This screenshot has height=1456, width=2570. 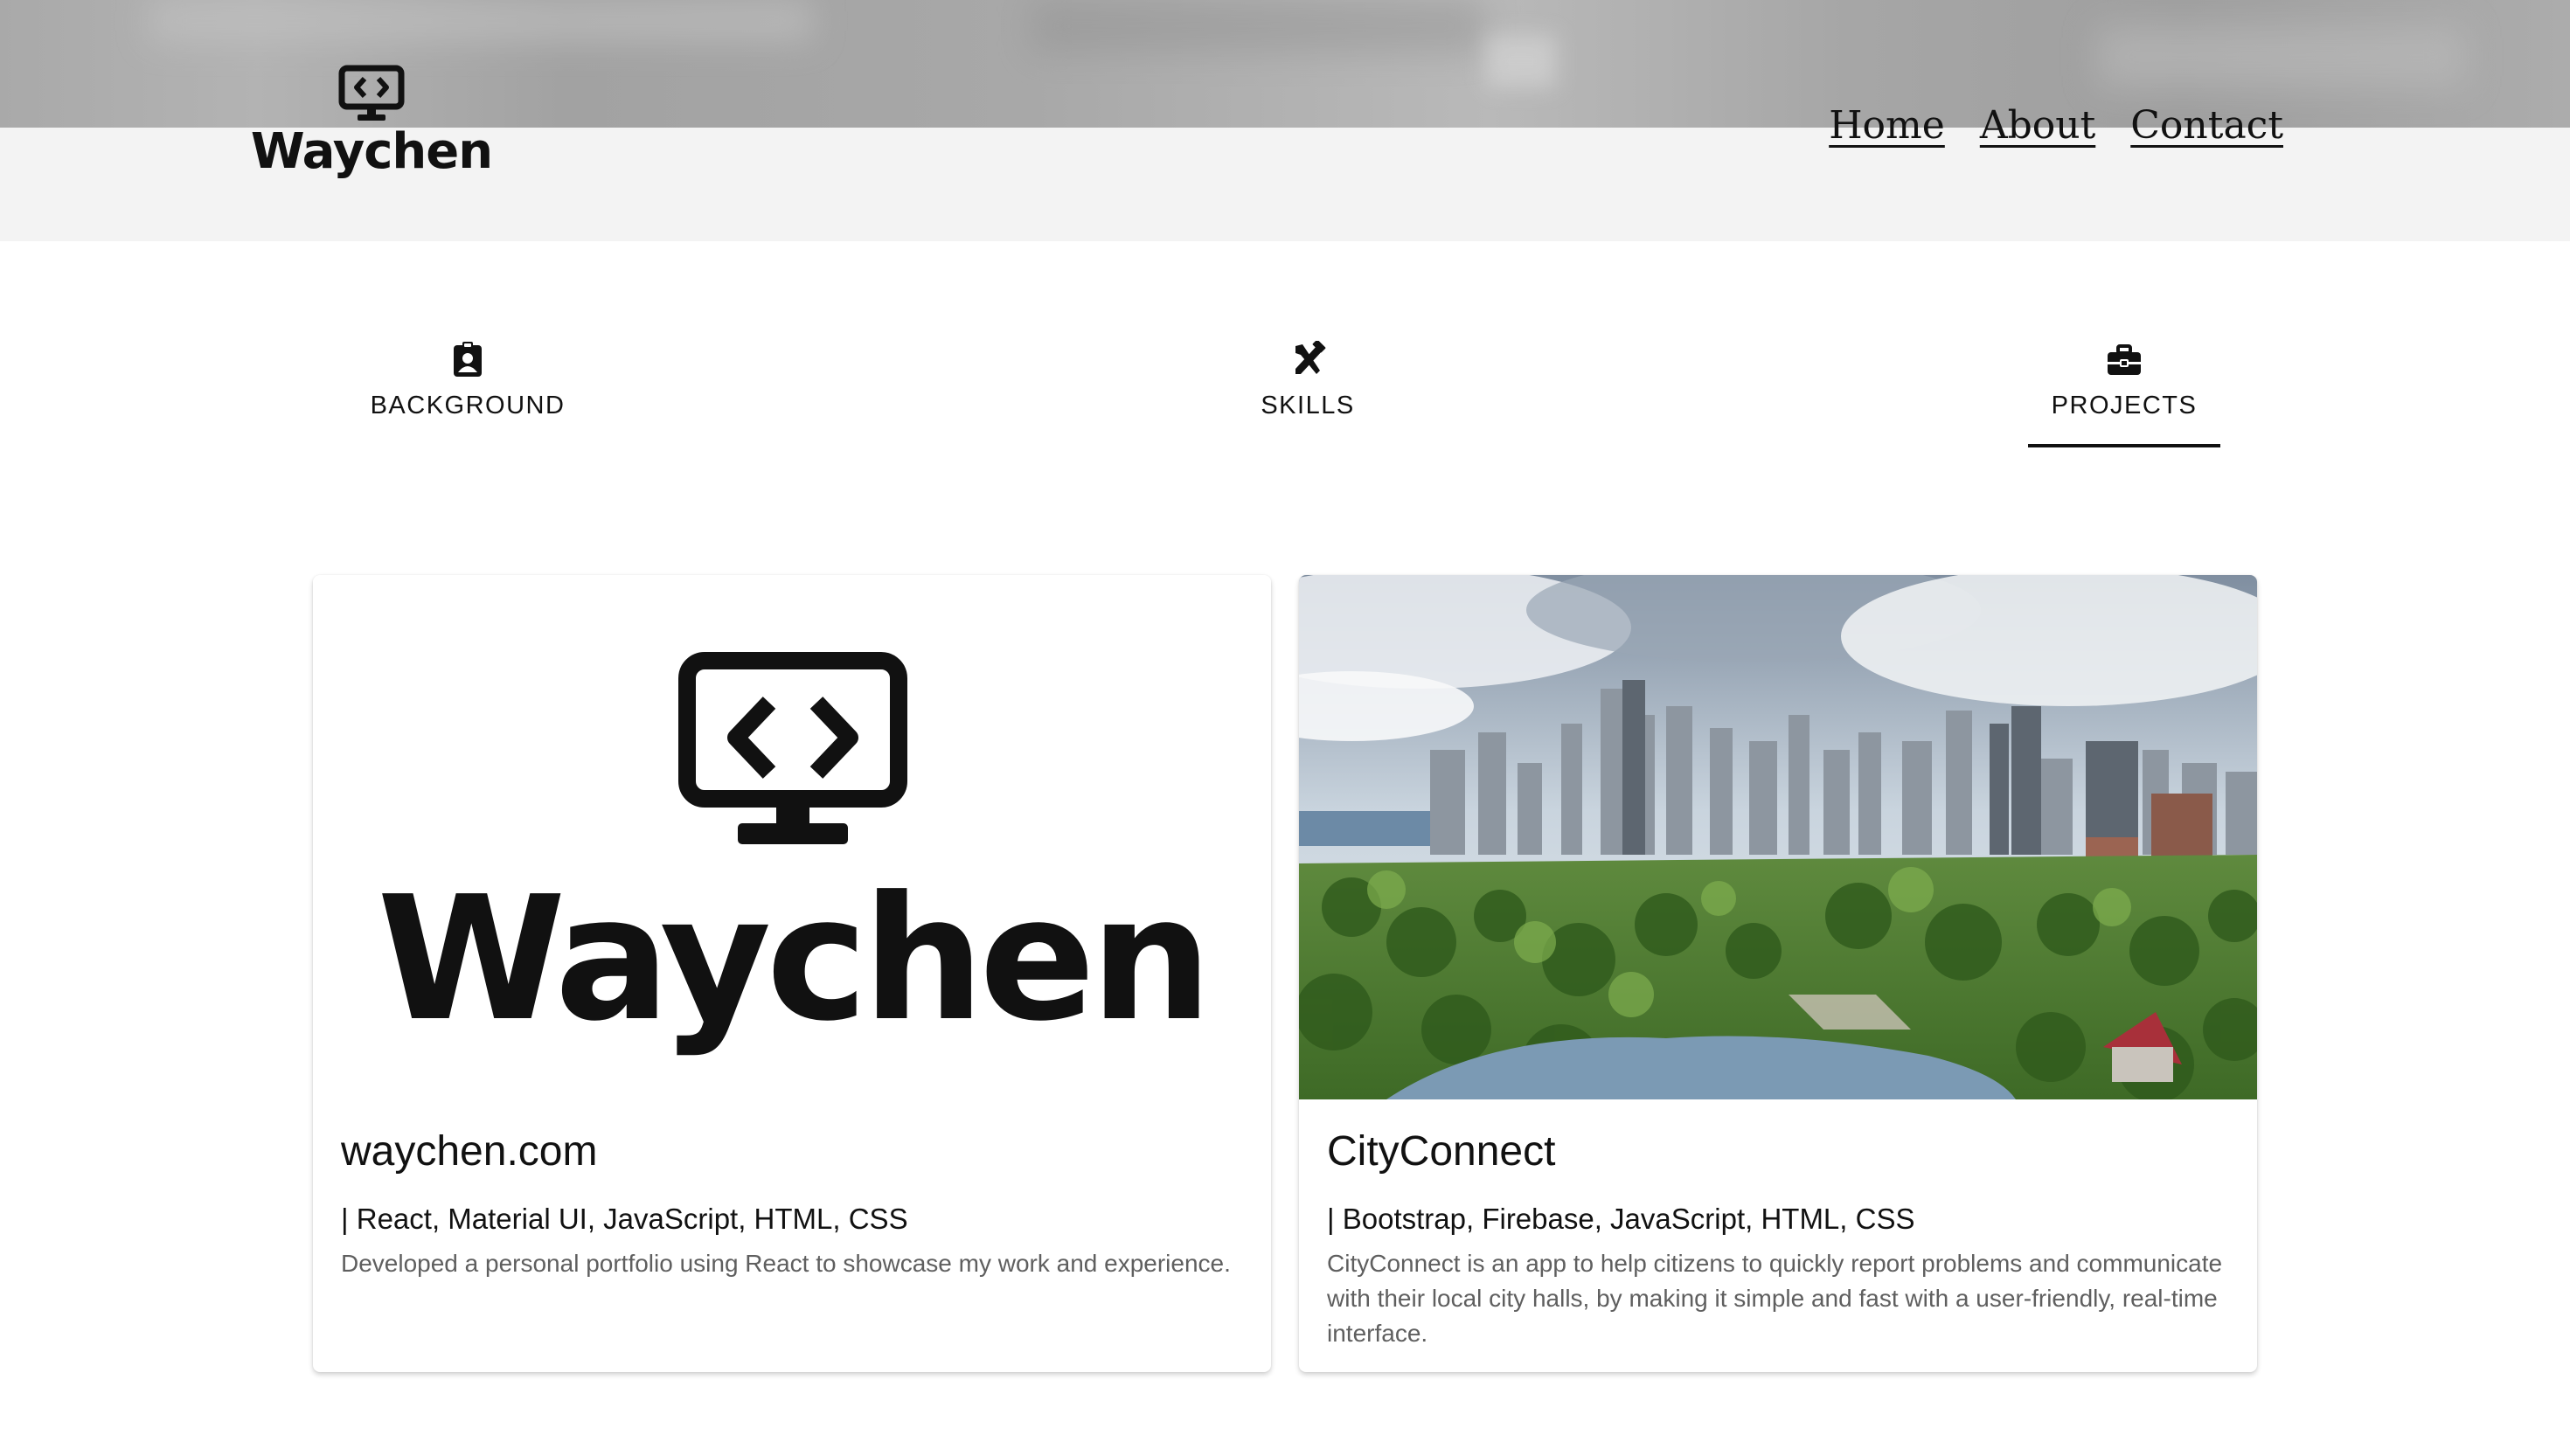 What do you see at coordinates (1441, 1151) in the screenshot?
I see `project-title: CityConnect` at bounding box center [1441, 1151].